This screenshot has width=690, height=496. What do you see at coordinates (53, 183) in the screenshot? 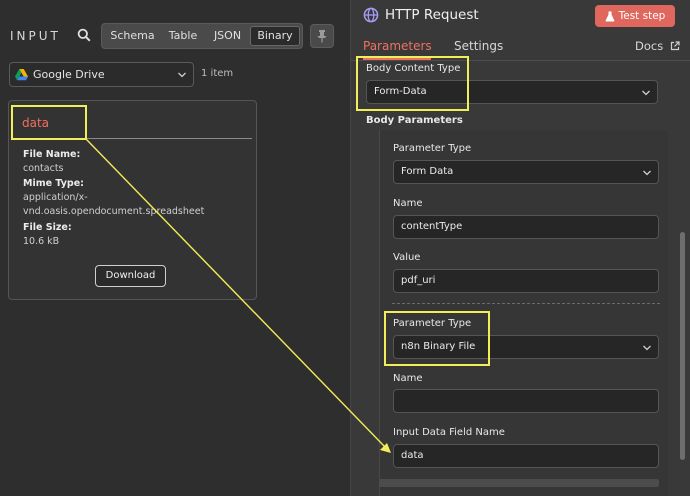
I see `mime-type-label: Mime Type:` at bounding box center [53, 183].